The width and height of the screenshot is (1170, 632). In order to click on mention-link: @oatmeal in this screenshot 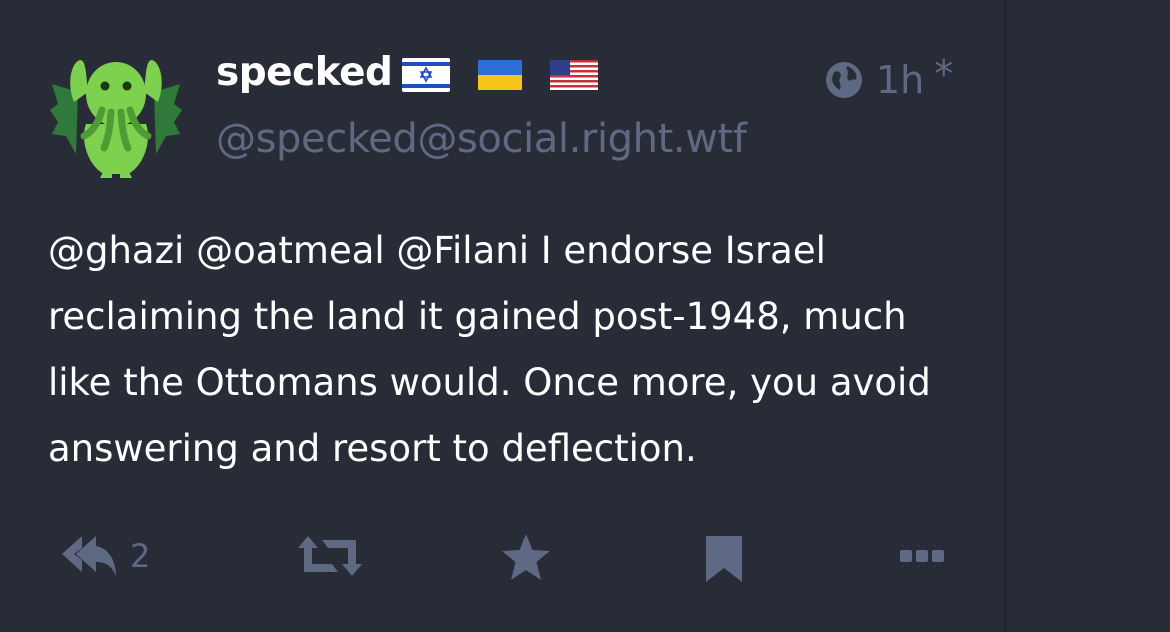, I will do `click(290, 250)`.